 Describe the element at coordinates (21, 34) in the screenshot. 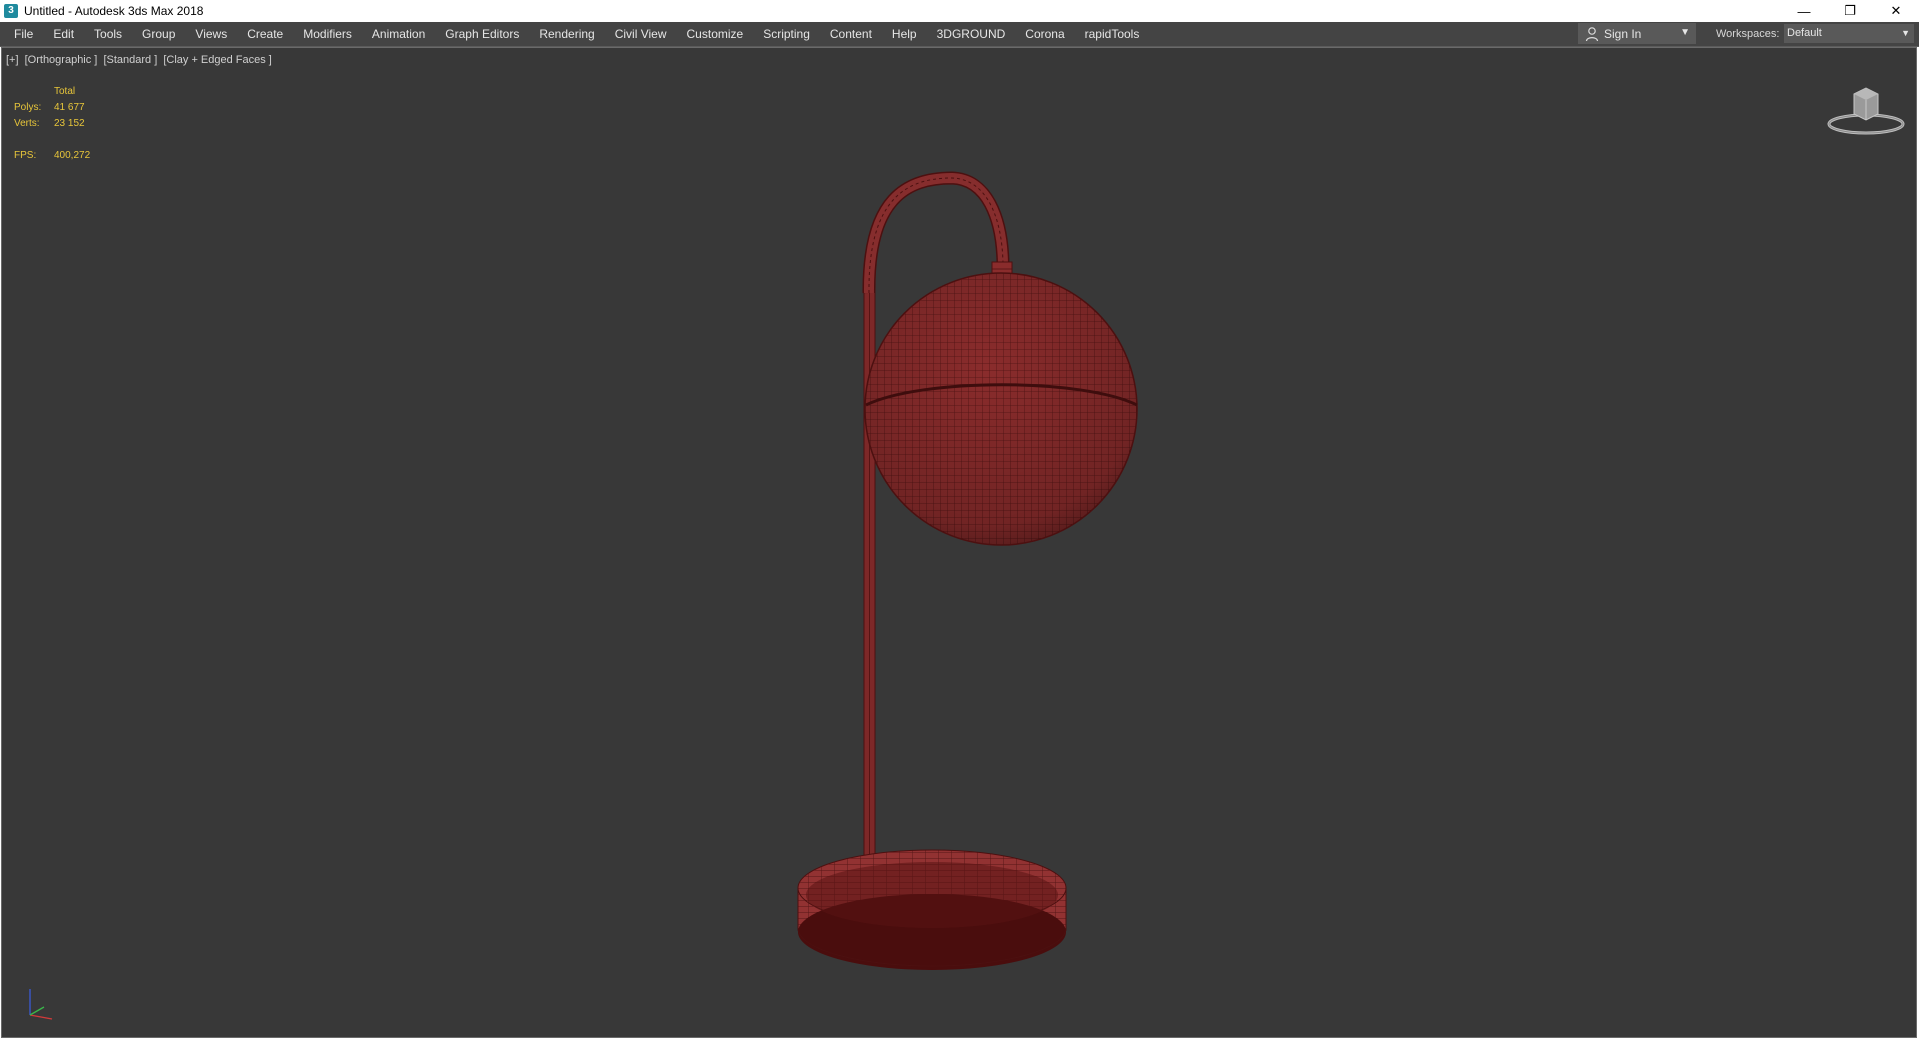

I see `menu-file: File` at that location.